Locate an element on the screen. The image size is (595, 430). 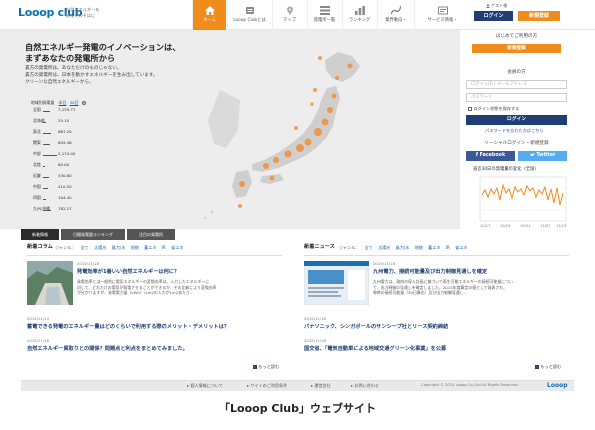
footer-logo: Looop is located at coordinates (557, 386).